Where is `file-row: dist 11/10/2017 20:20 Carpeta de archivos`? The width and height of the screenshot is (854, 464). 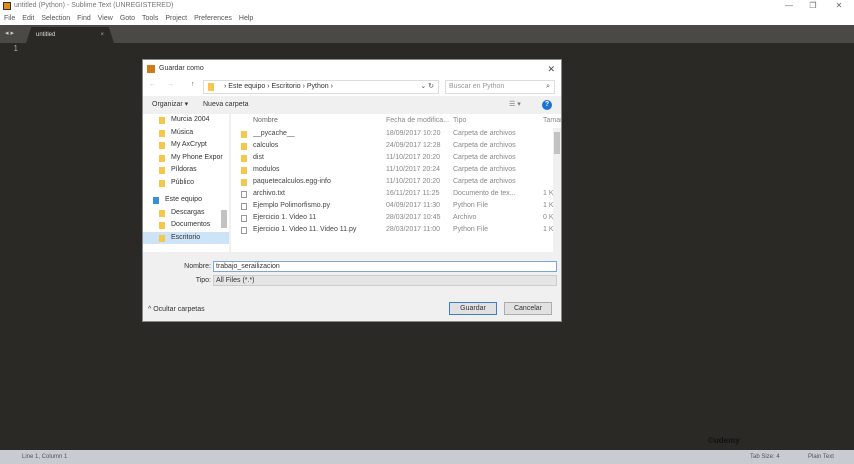 file-row: dist 11/10/2017 20:20 Carpeta de archivos is located at coordinates (396, 158).